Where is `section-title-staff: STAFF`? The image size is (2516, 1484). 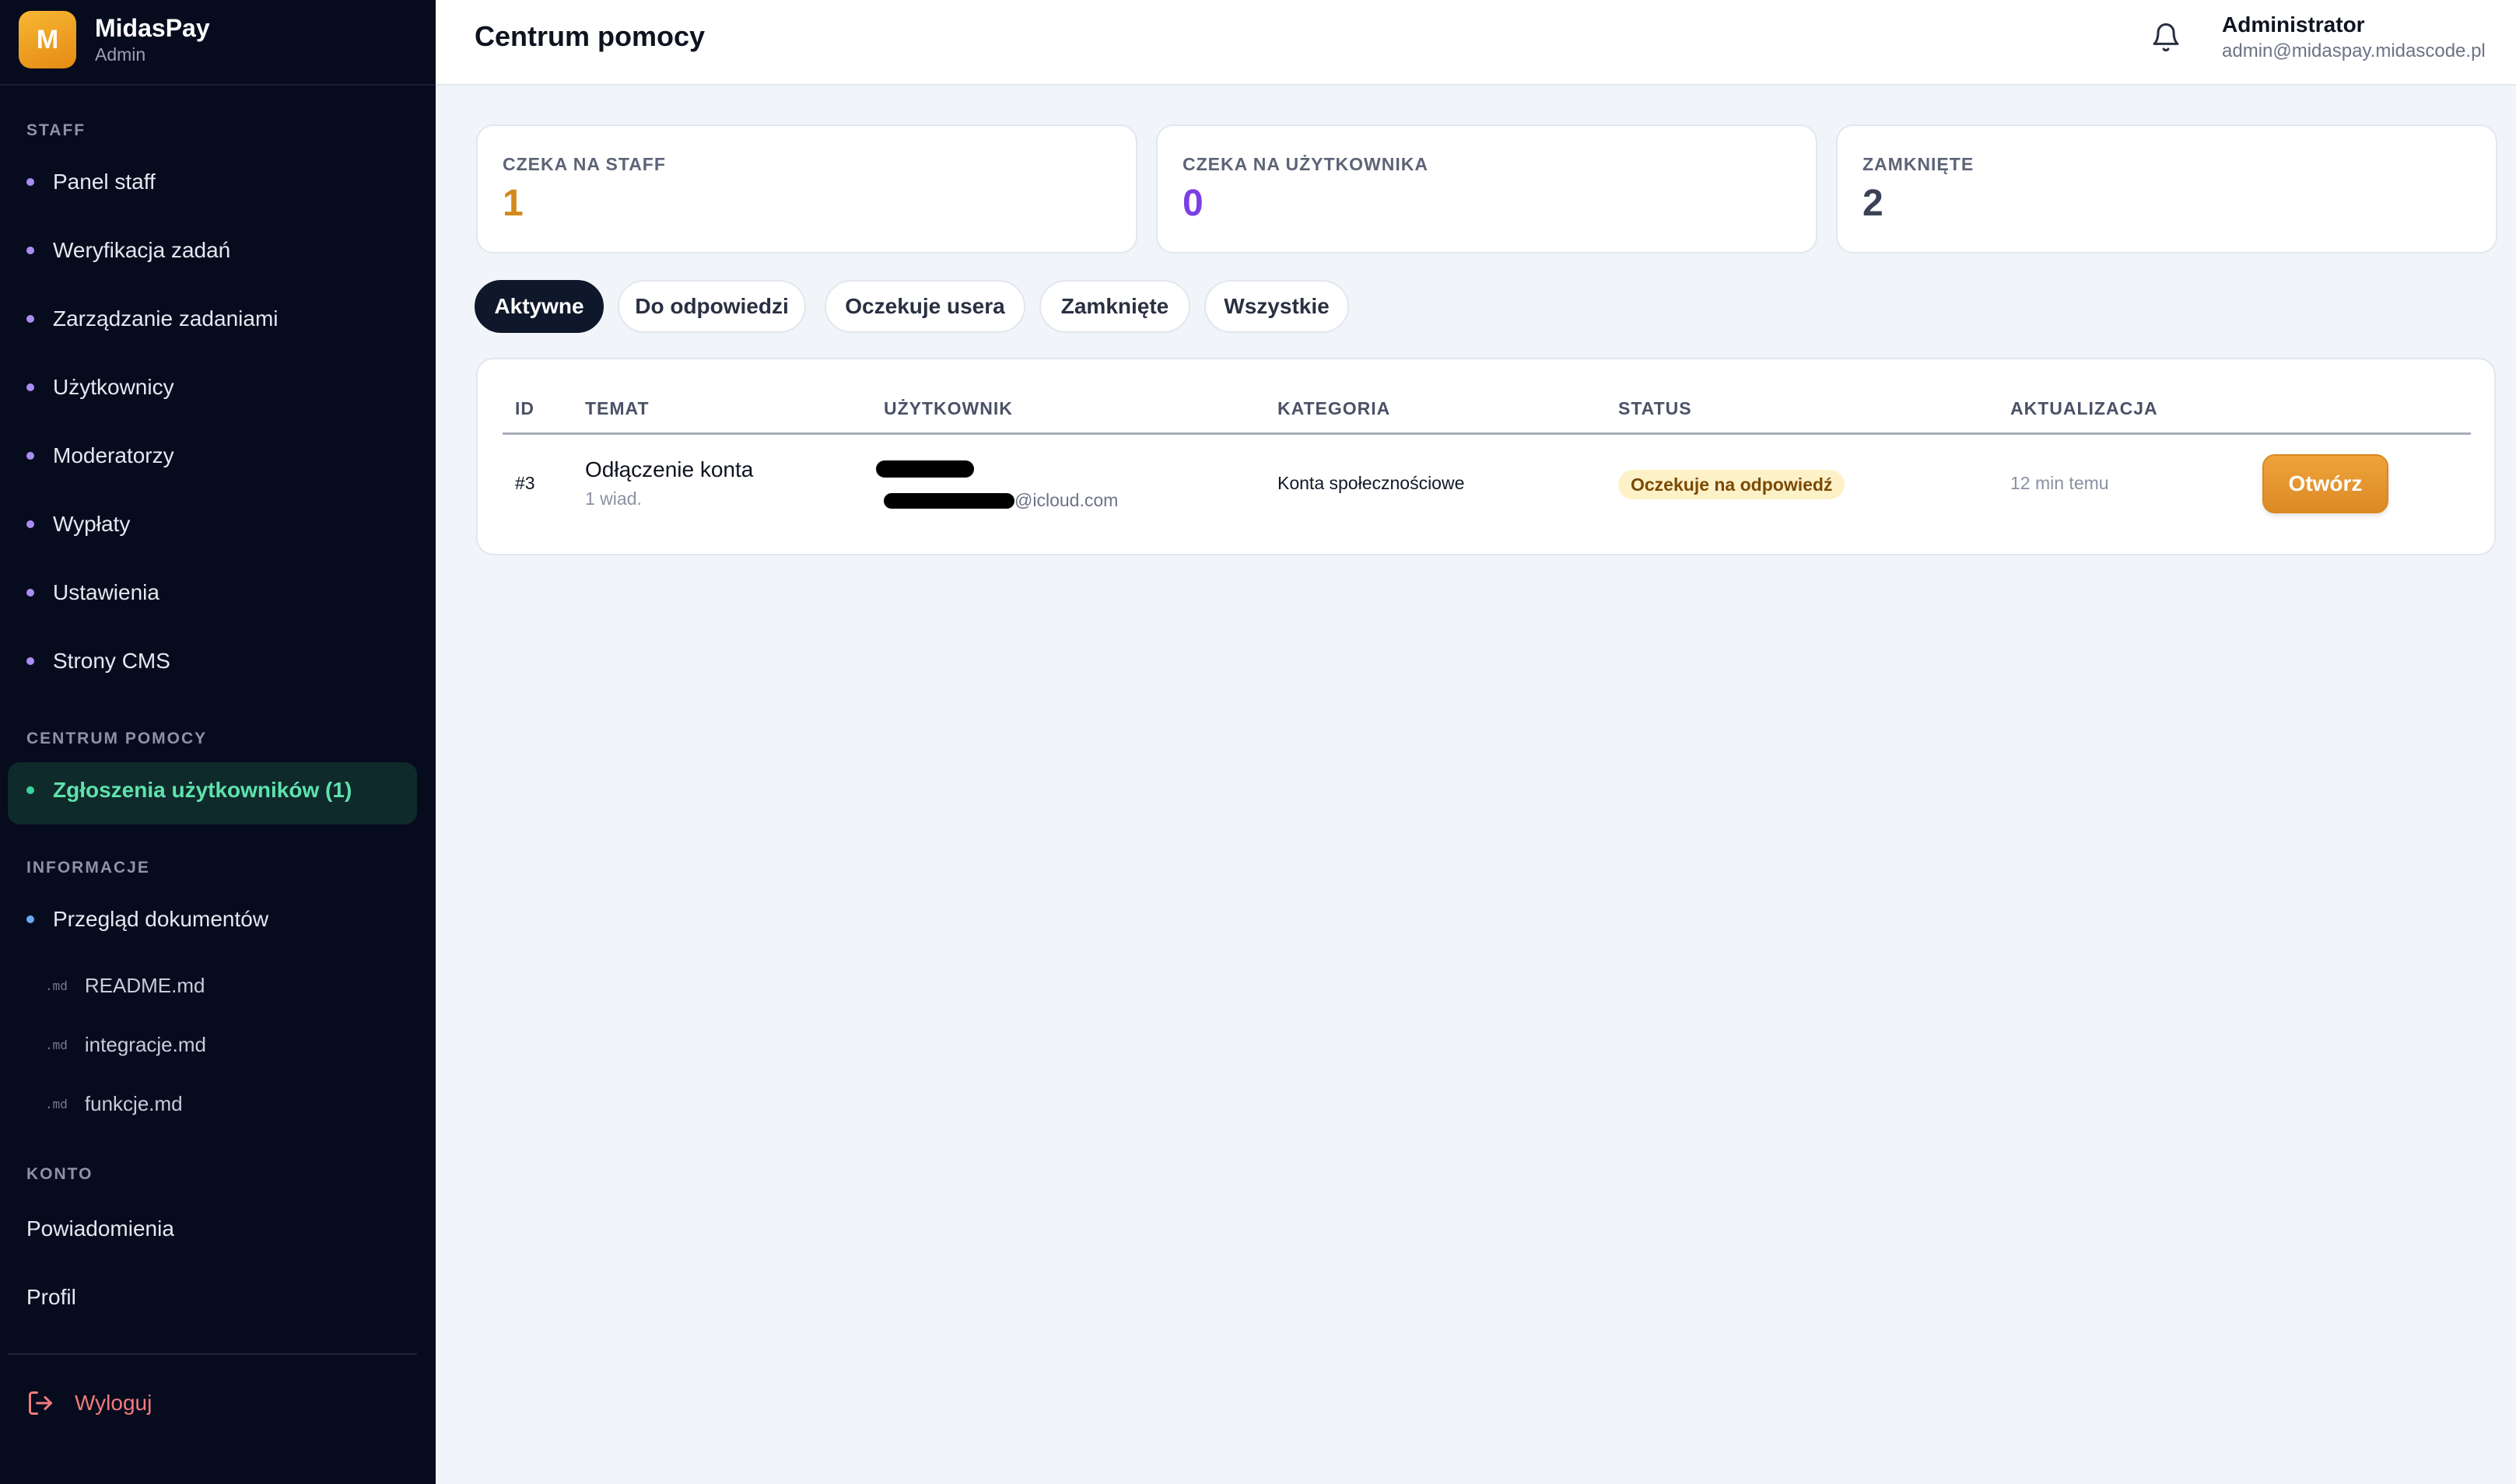 section-title-staff: STAFF is located at coordinates (56, 130).